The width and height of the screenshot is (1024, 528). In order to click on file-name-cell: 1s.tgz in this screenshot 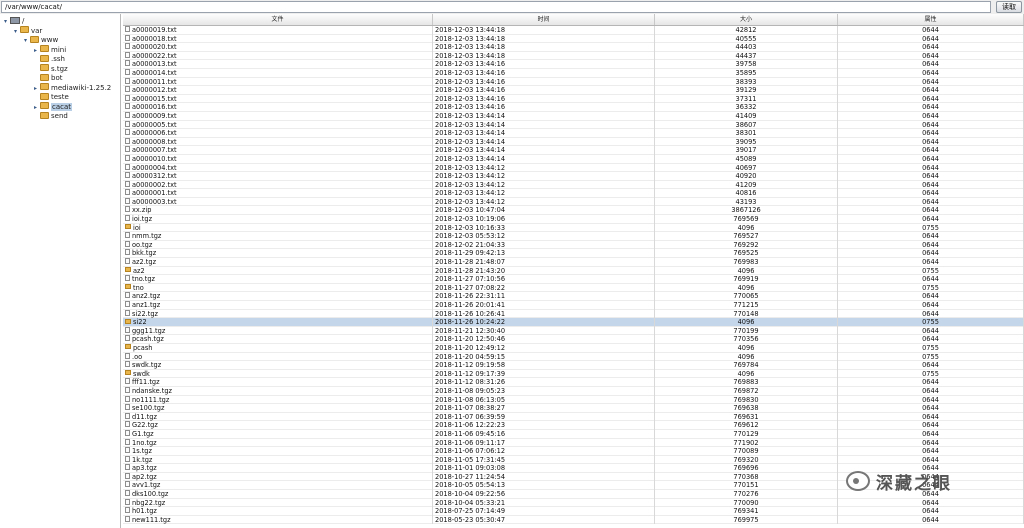, I will do `click(278, 451)`.